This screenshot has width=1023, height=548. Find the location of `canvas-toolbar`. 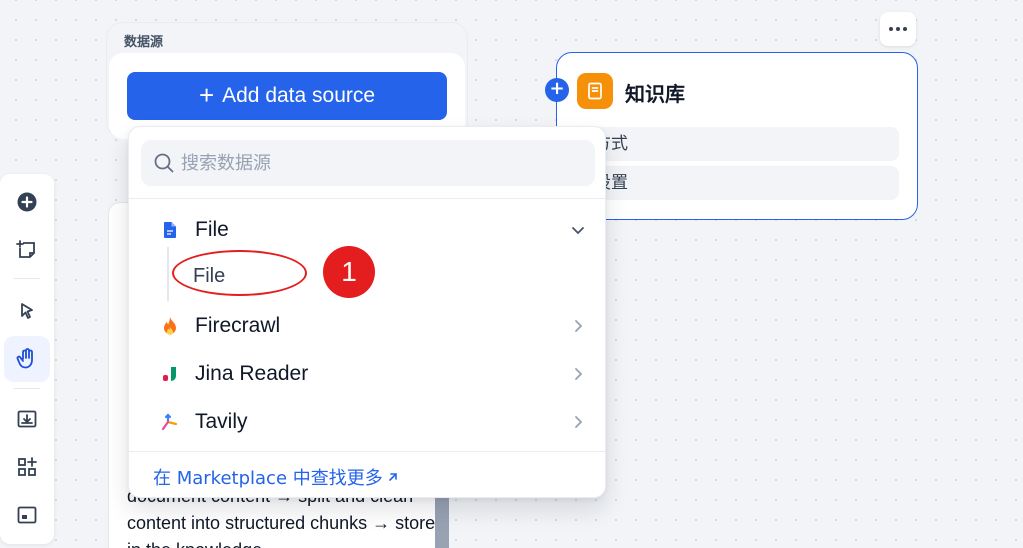

canvas-toolbar is located at coordinates (27, 359).